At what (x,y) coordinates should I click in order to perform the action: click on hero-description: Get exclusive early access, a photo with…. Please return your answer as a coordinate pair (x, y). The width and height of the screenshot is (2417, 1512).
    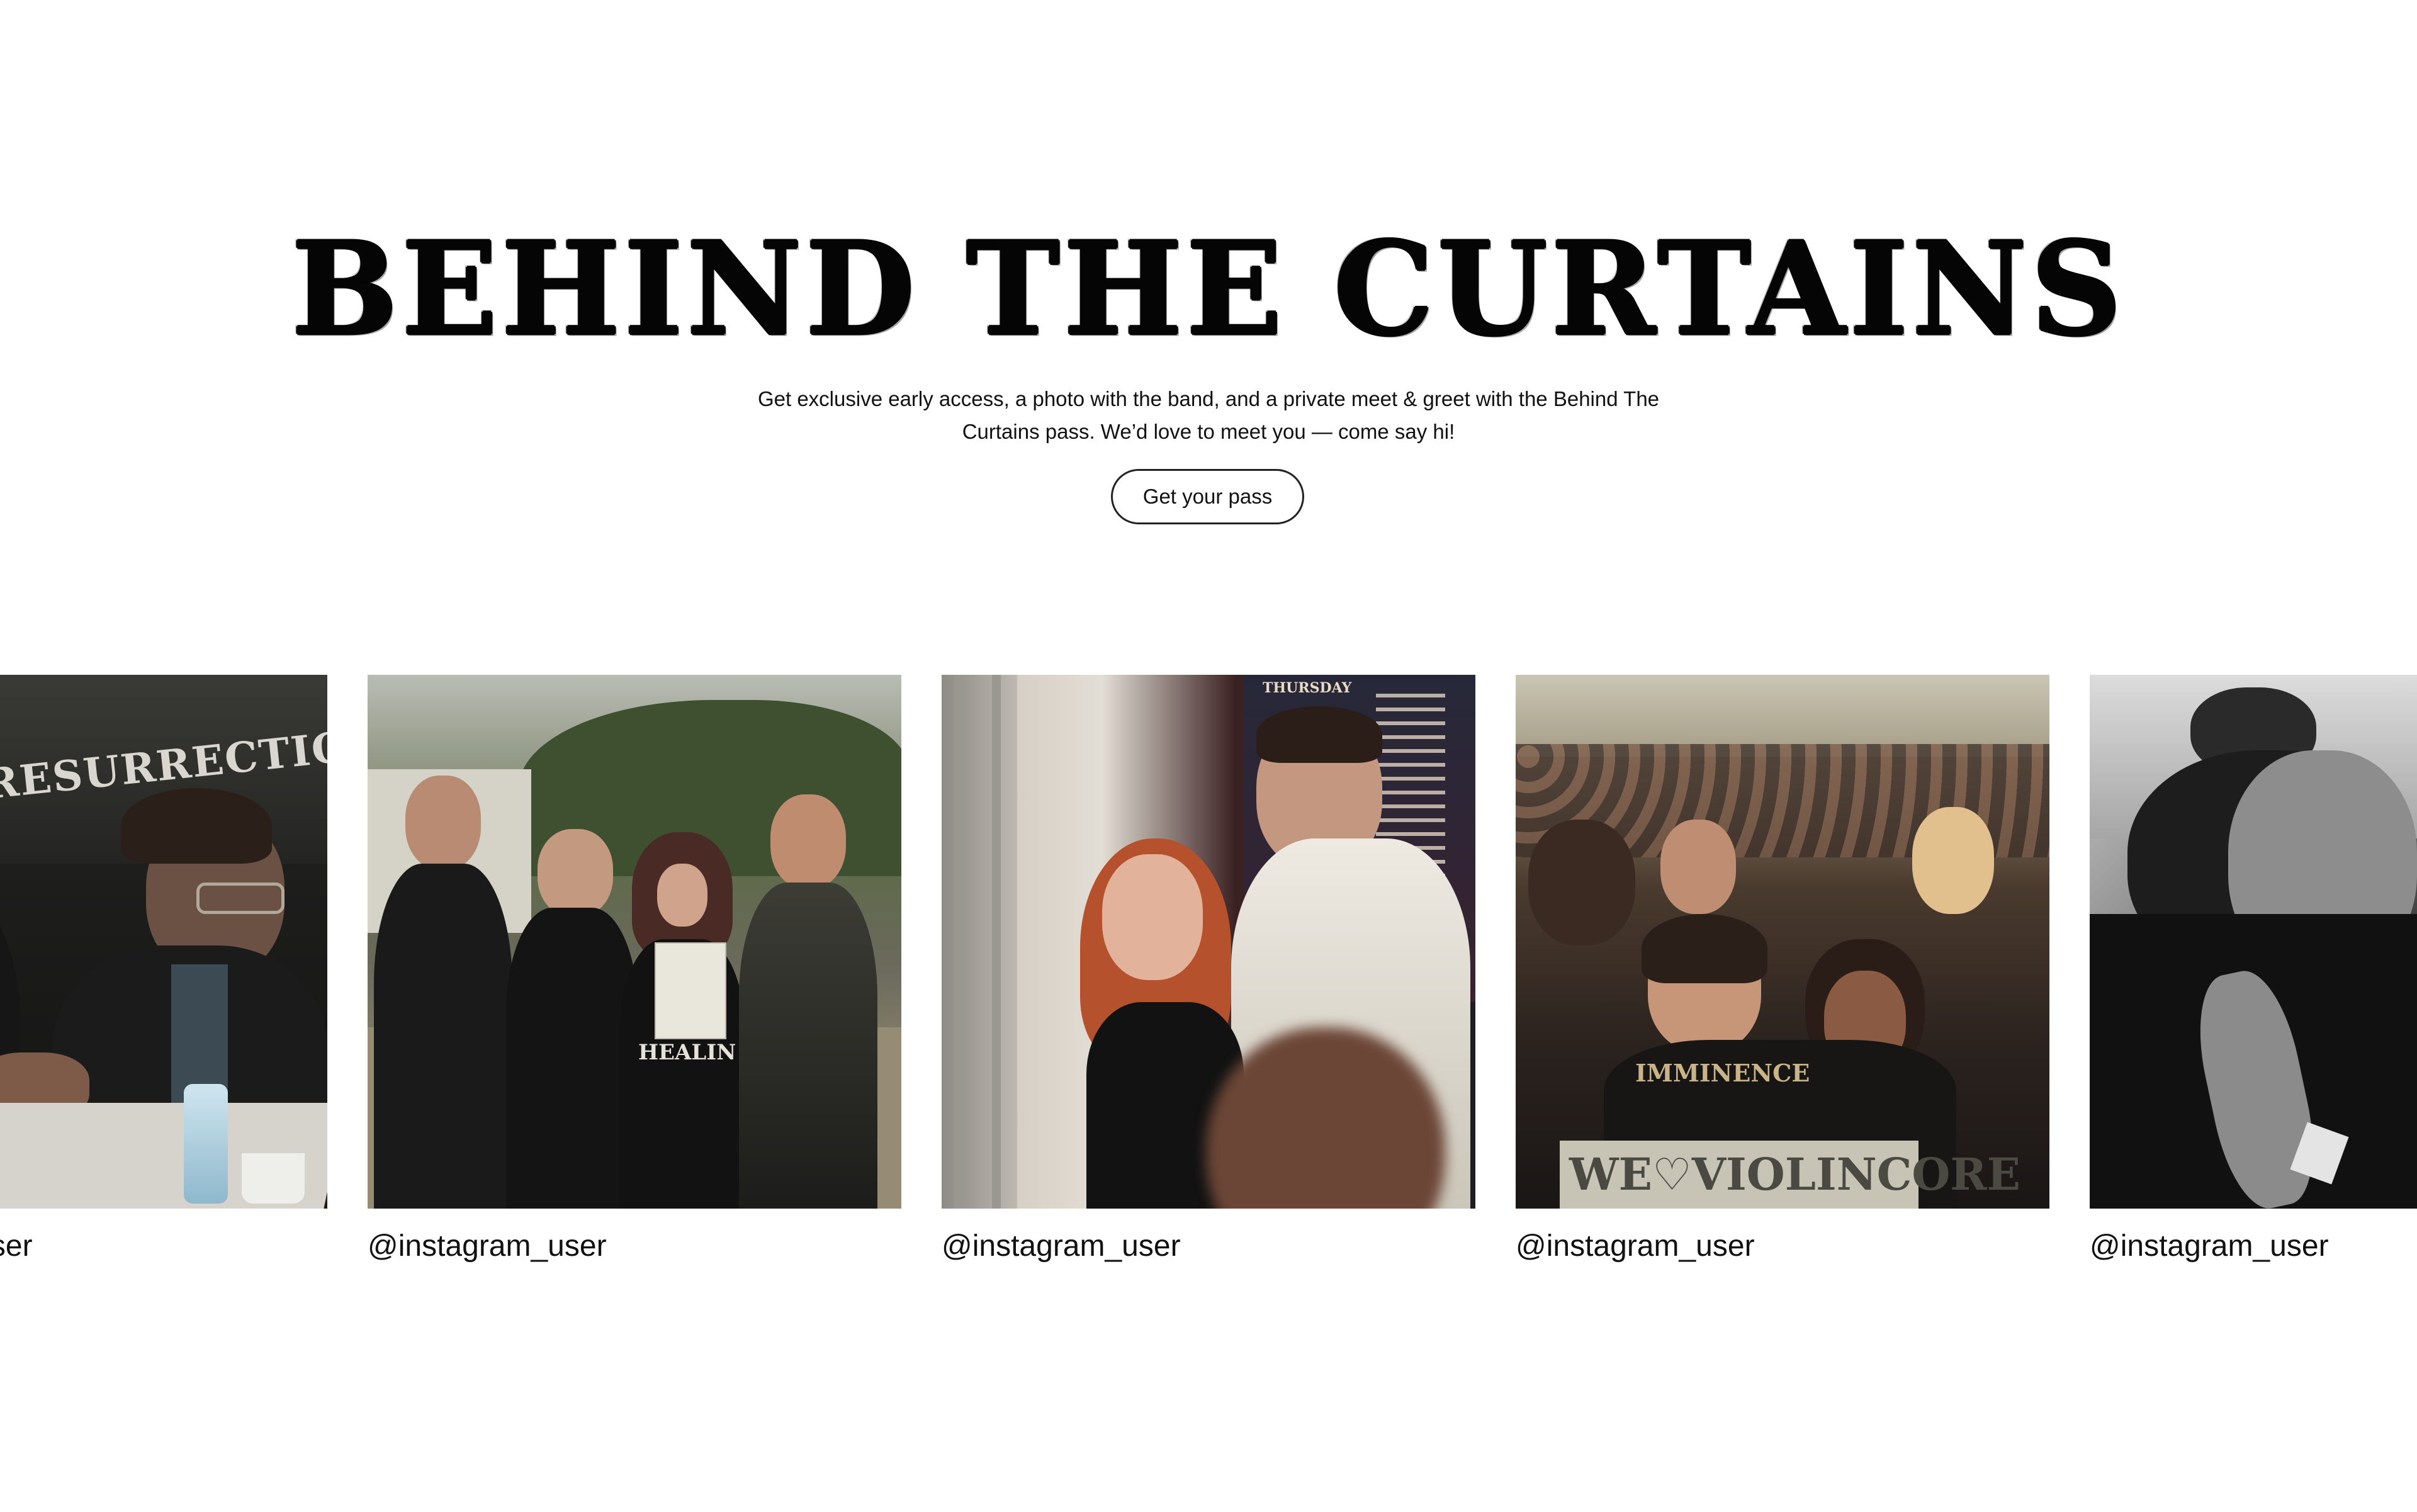
    Looking at the image, I should click on (1208, 415).